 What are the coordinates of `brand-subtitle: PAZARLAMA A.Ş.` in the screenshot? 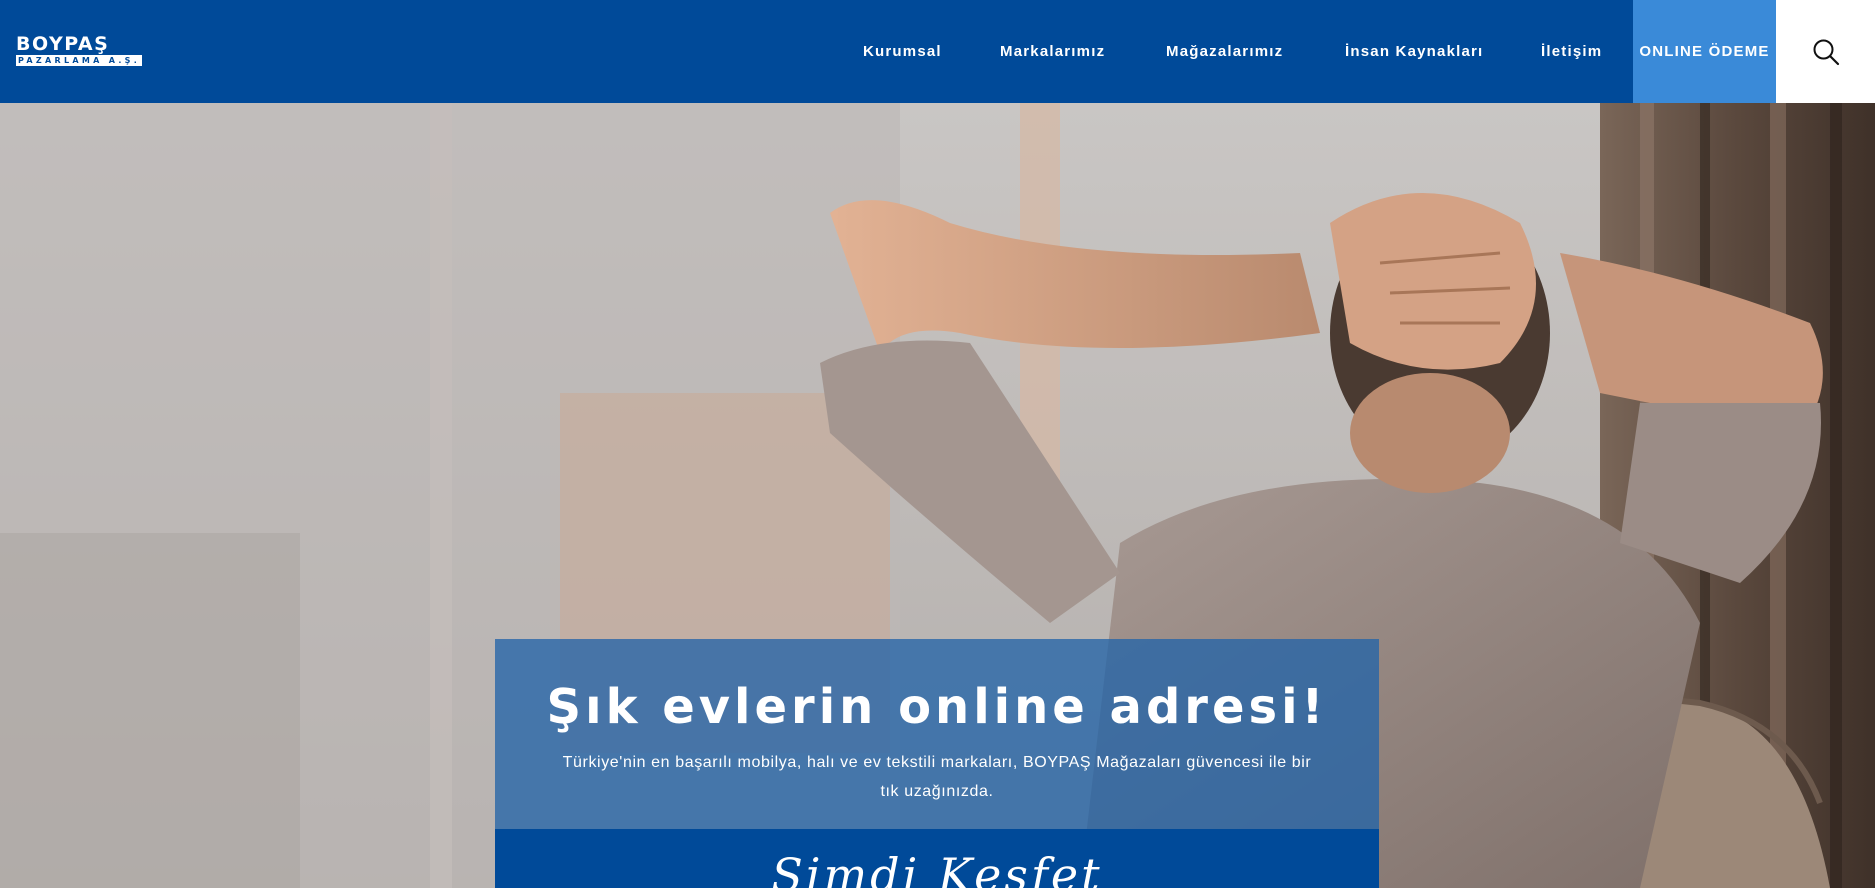 It's located at (79, 60).